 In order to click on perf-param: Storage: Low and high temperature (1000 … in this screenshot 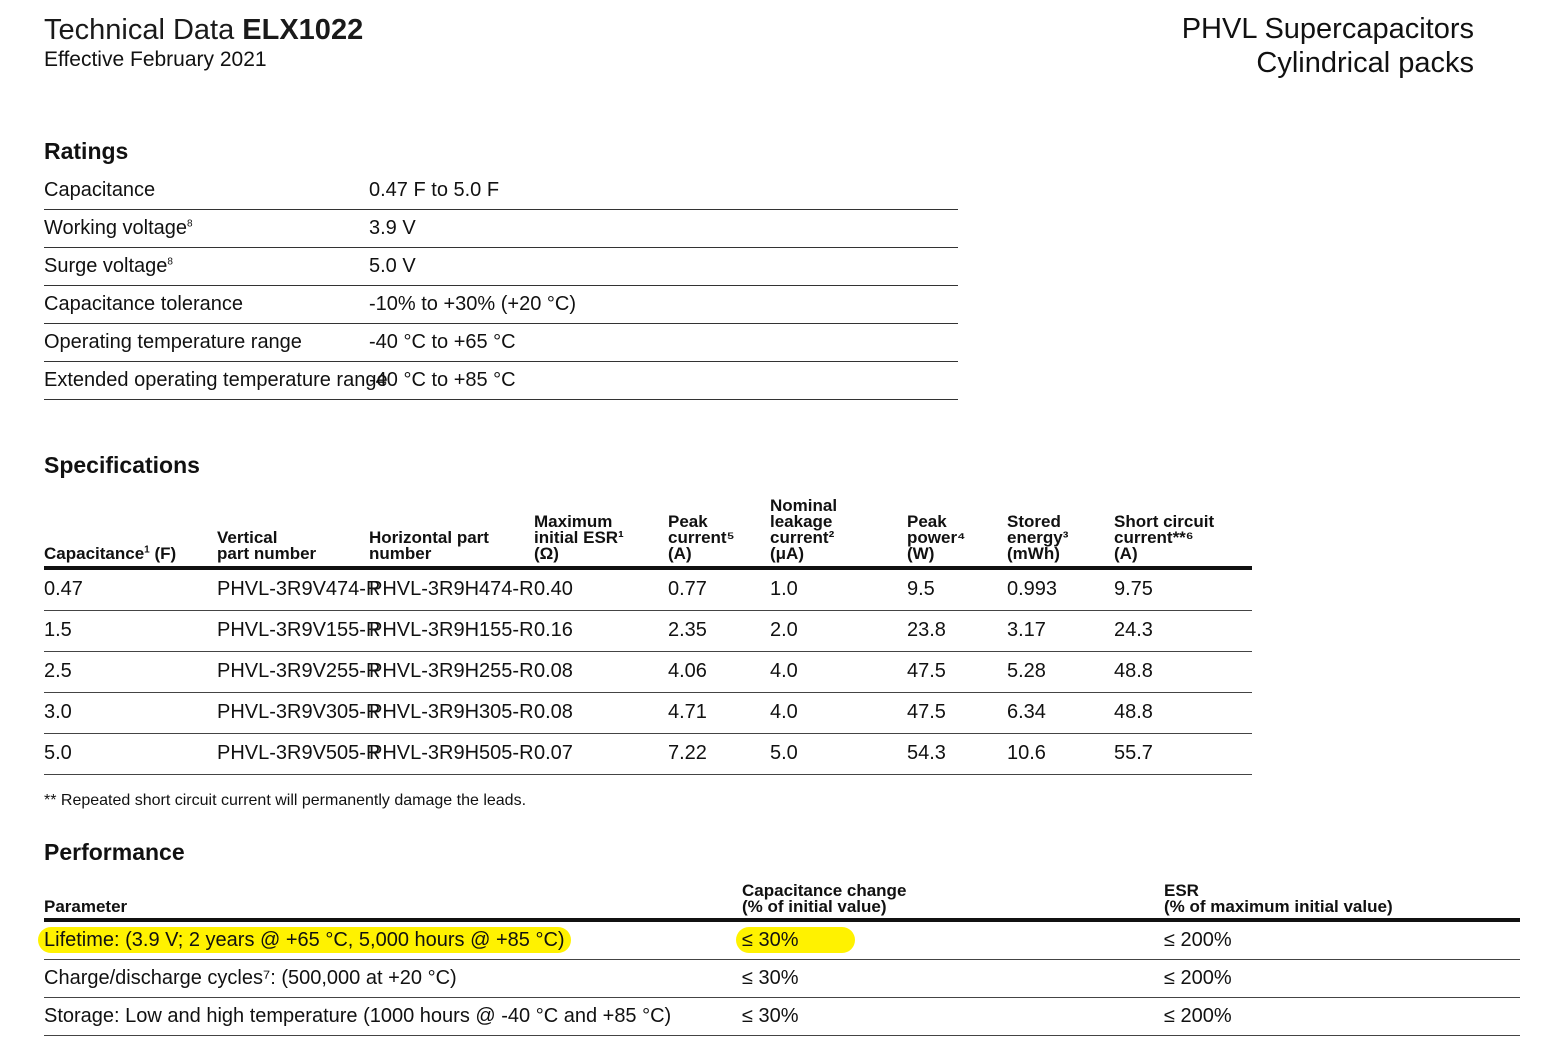, I will do `click(358, 1016)`.